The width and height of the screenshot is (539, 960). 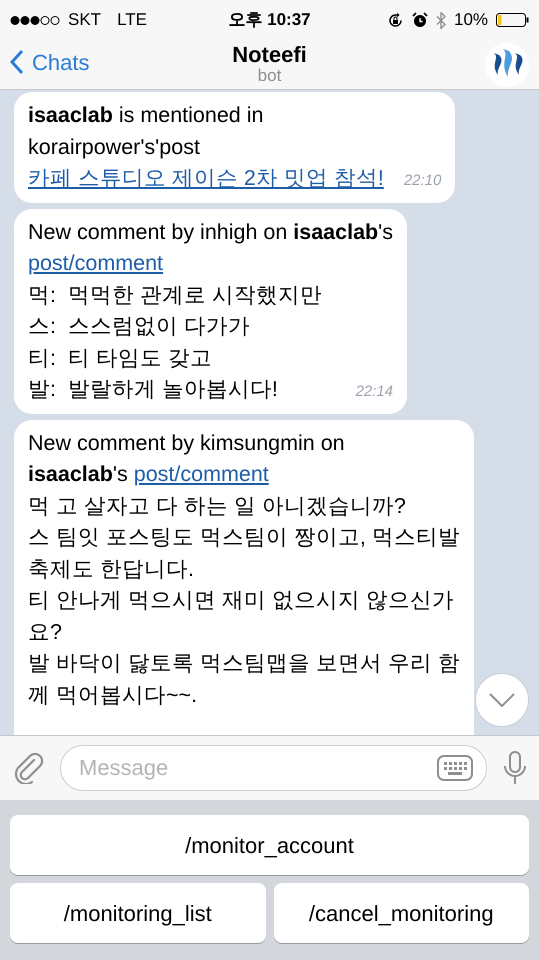 What do you see at coordinates (45, 632) in the screenshot?
I see `message-text: 요?` at bounding box center [45, 632].